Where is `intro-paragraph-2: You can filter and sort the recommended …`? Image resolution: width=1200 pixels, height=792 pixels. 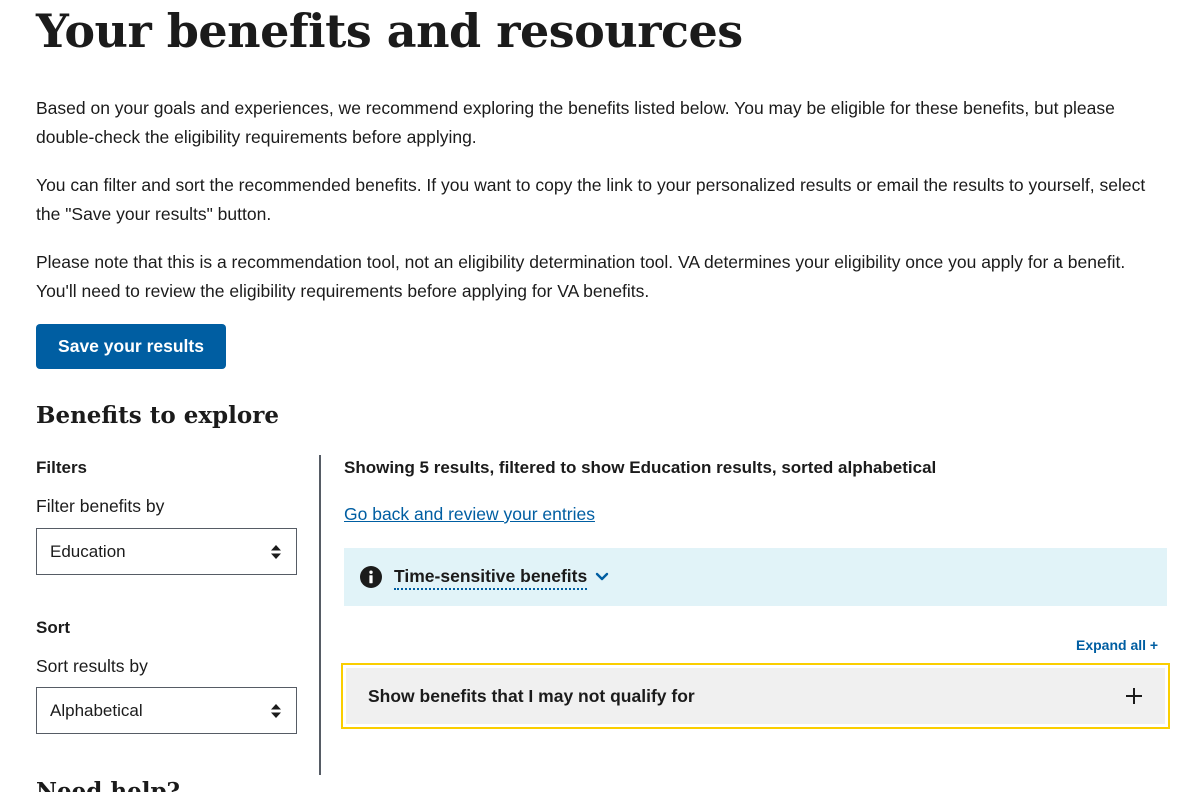 intro-paragraph-2: You can filter and sort the recommended … is located at coordinates (591, 199).